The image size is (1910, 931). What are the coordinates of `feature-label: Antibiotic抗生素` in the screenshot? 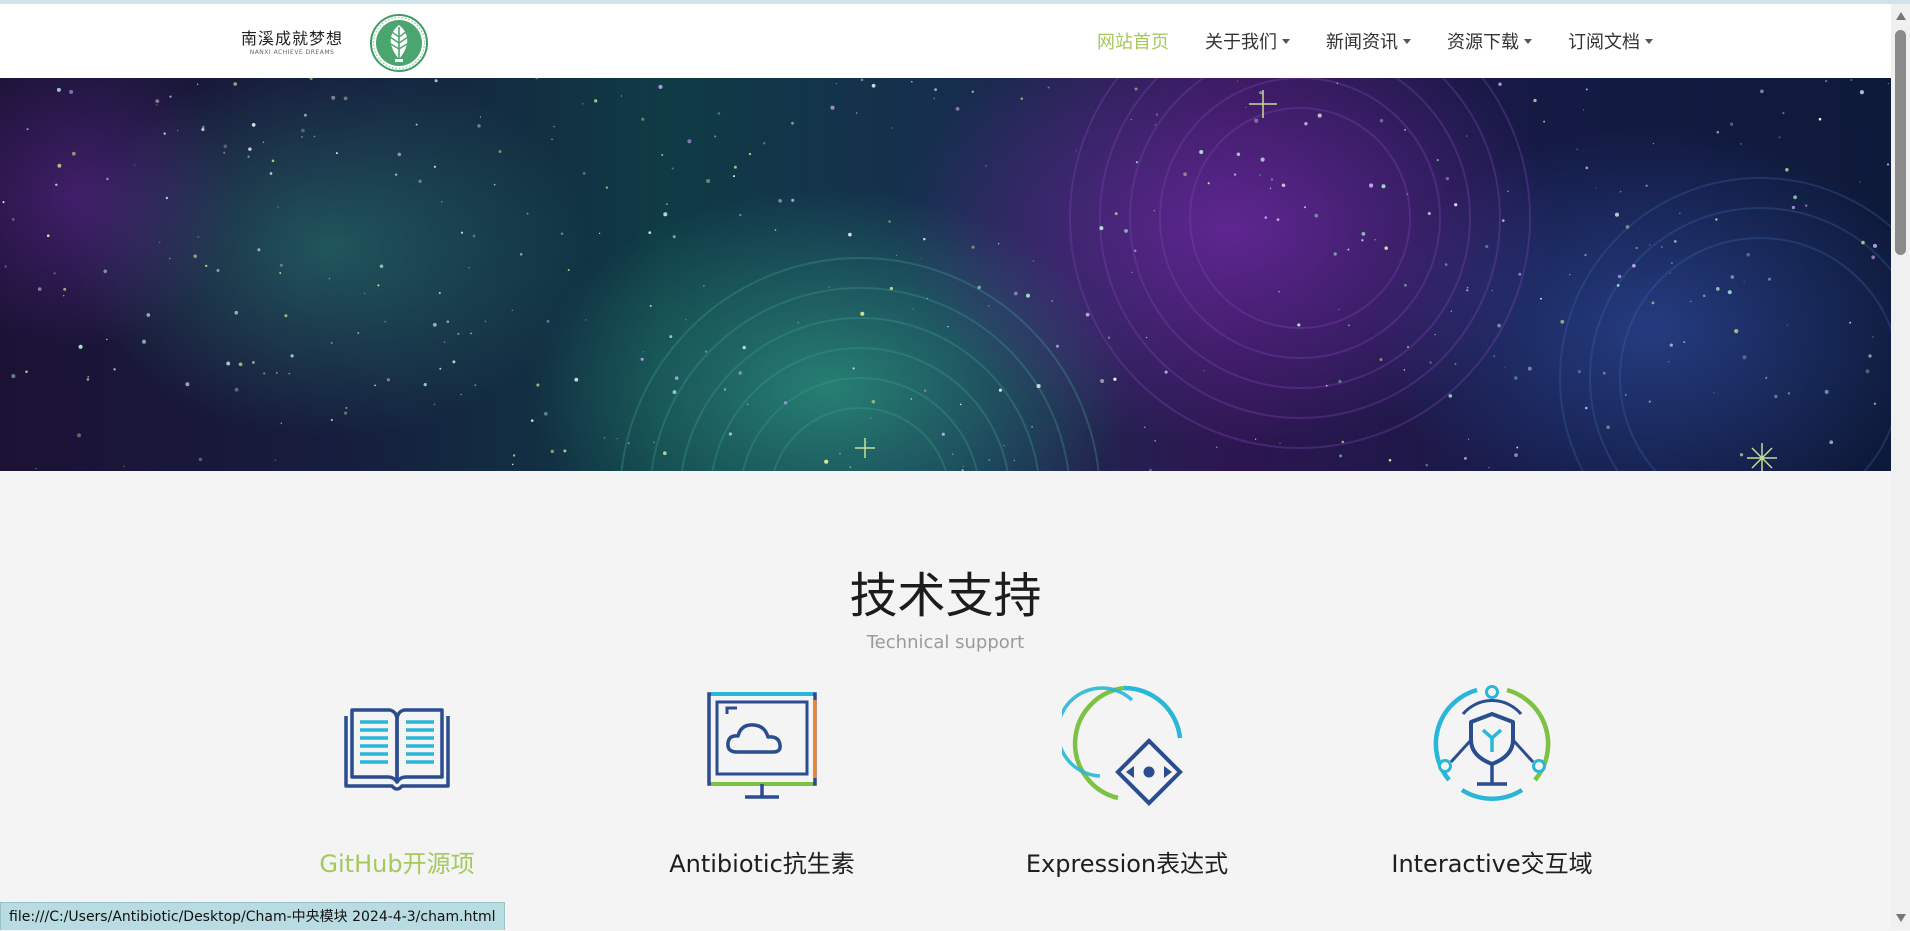 It's located at (762, 864).